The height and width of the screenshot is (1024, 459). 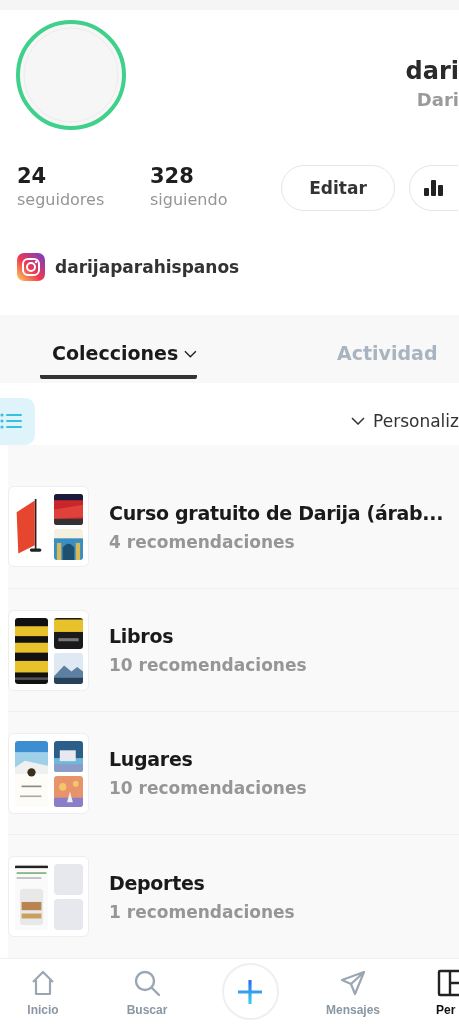 What do you see at coordinates (338, 188) in the screenshot?
I see `edit-button: Editar` at bounding box center [338, 188].